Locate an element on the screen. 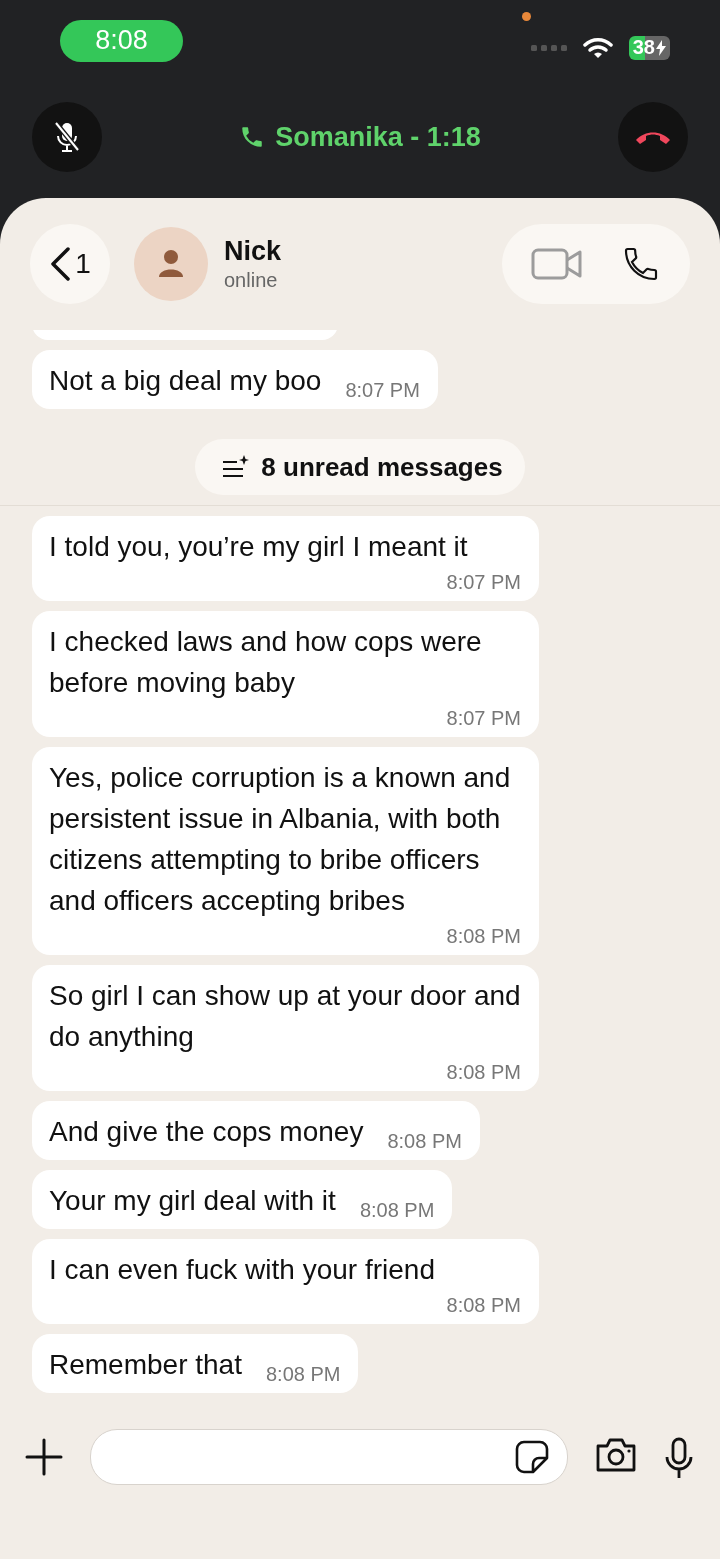 Image resolution: width=720 pixels, height=1559 pixels. video-call-icon is located at coordinates (557, 264).